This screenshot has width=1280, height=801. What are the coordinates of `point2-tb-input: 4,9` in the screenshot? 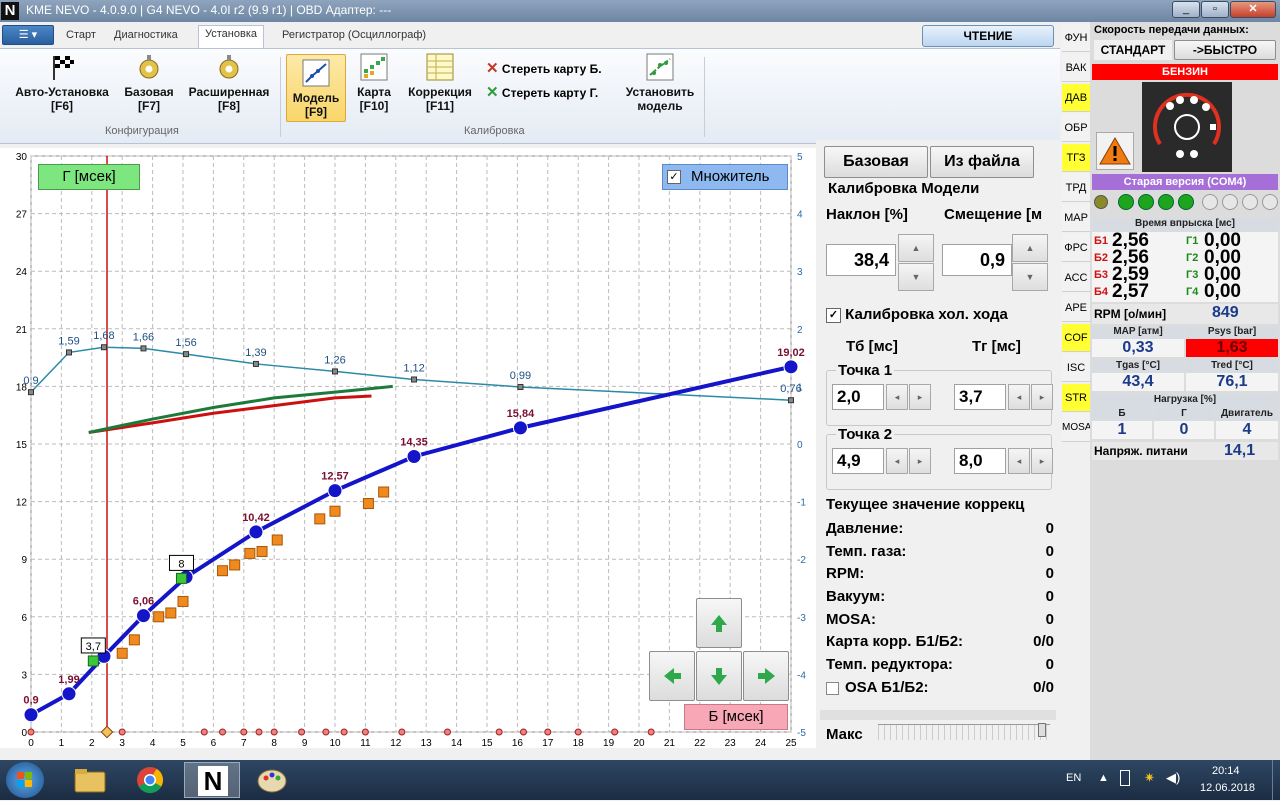 It's located at (858, 461).